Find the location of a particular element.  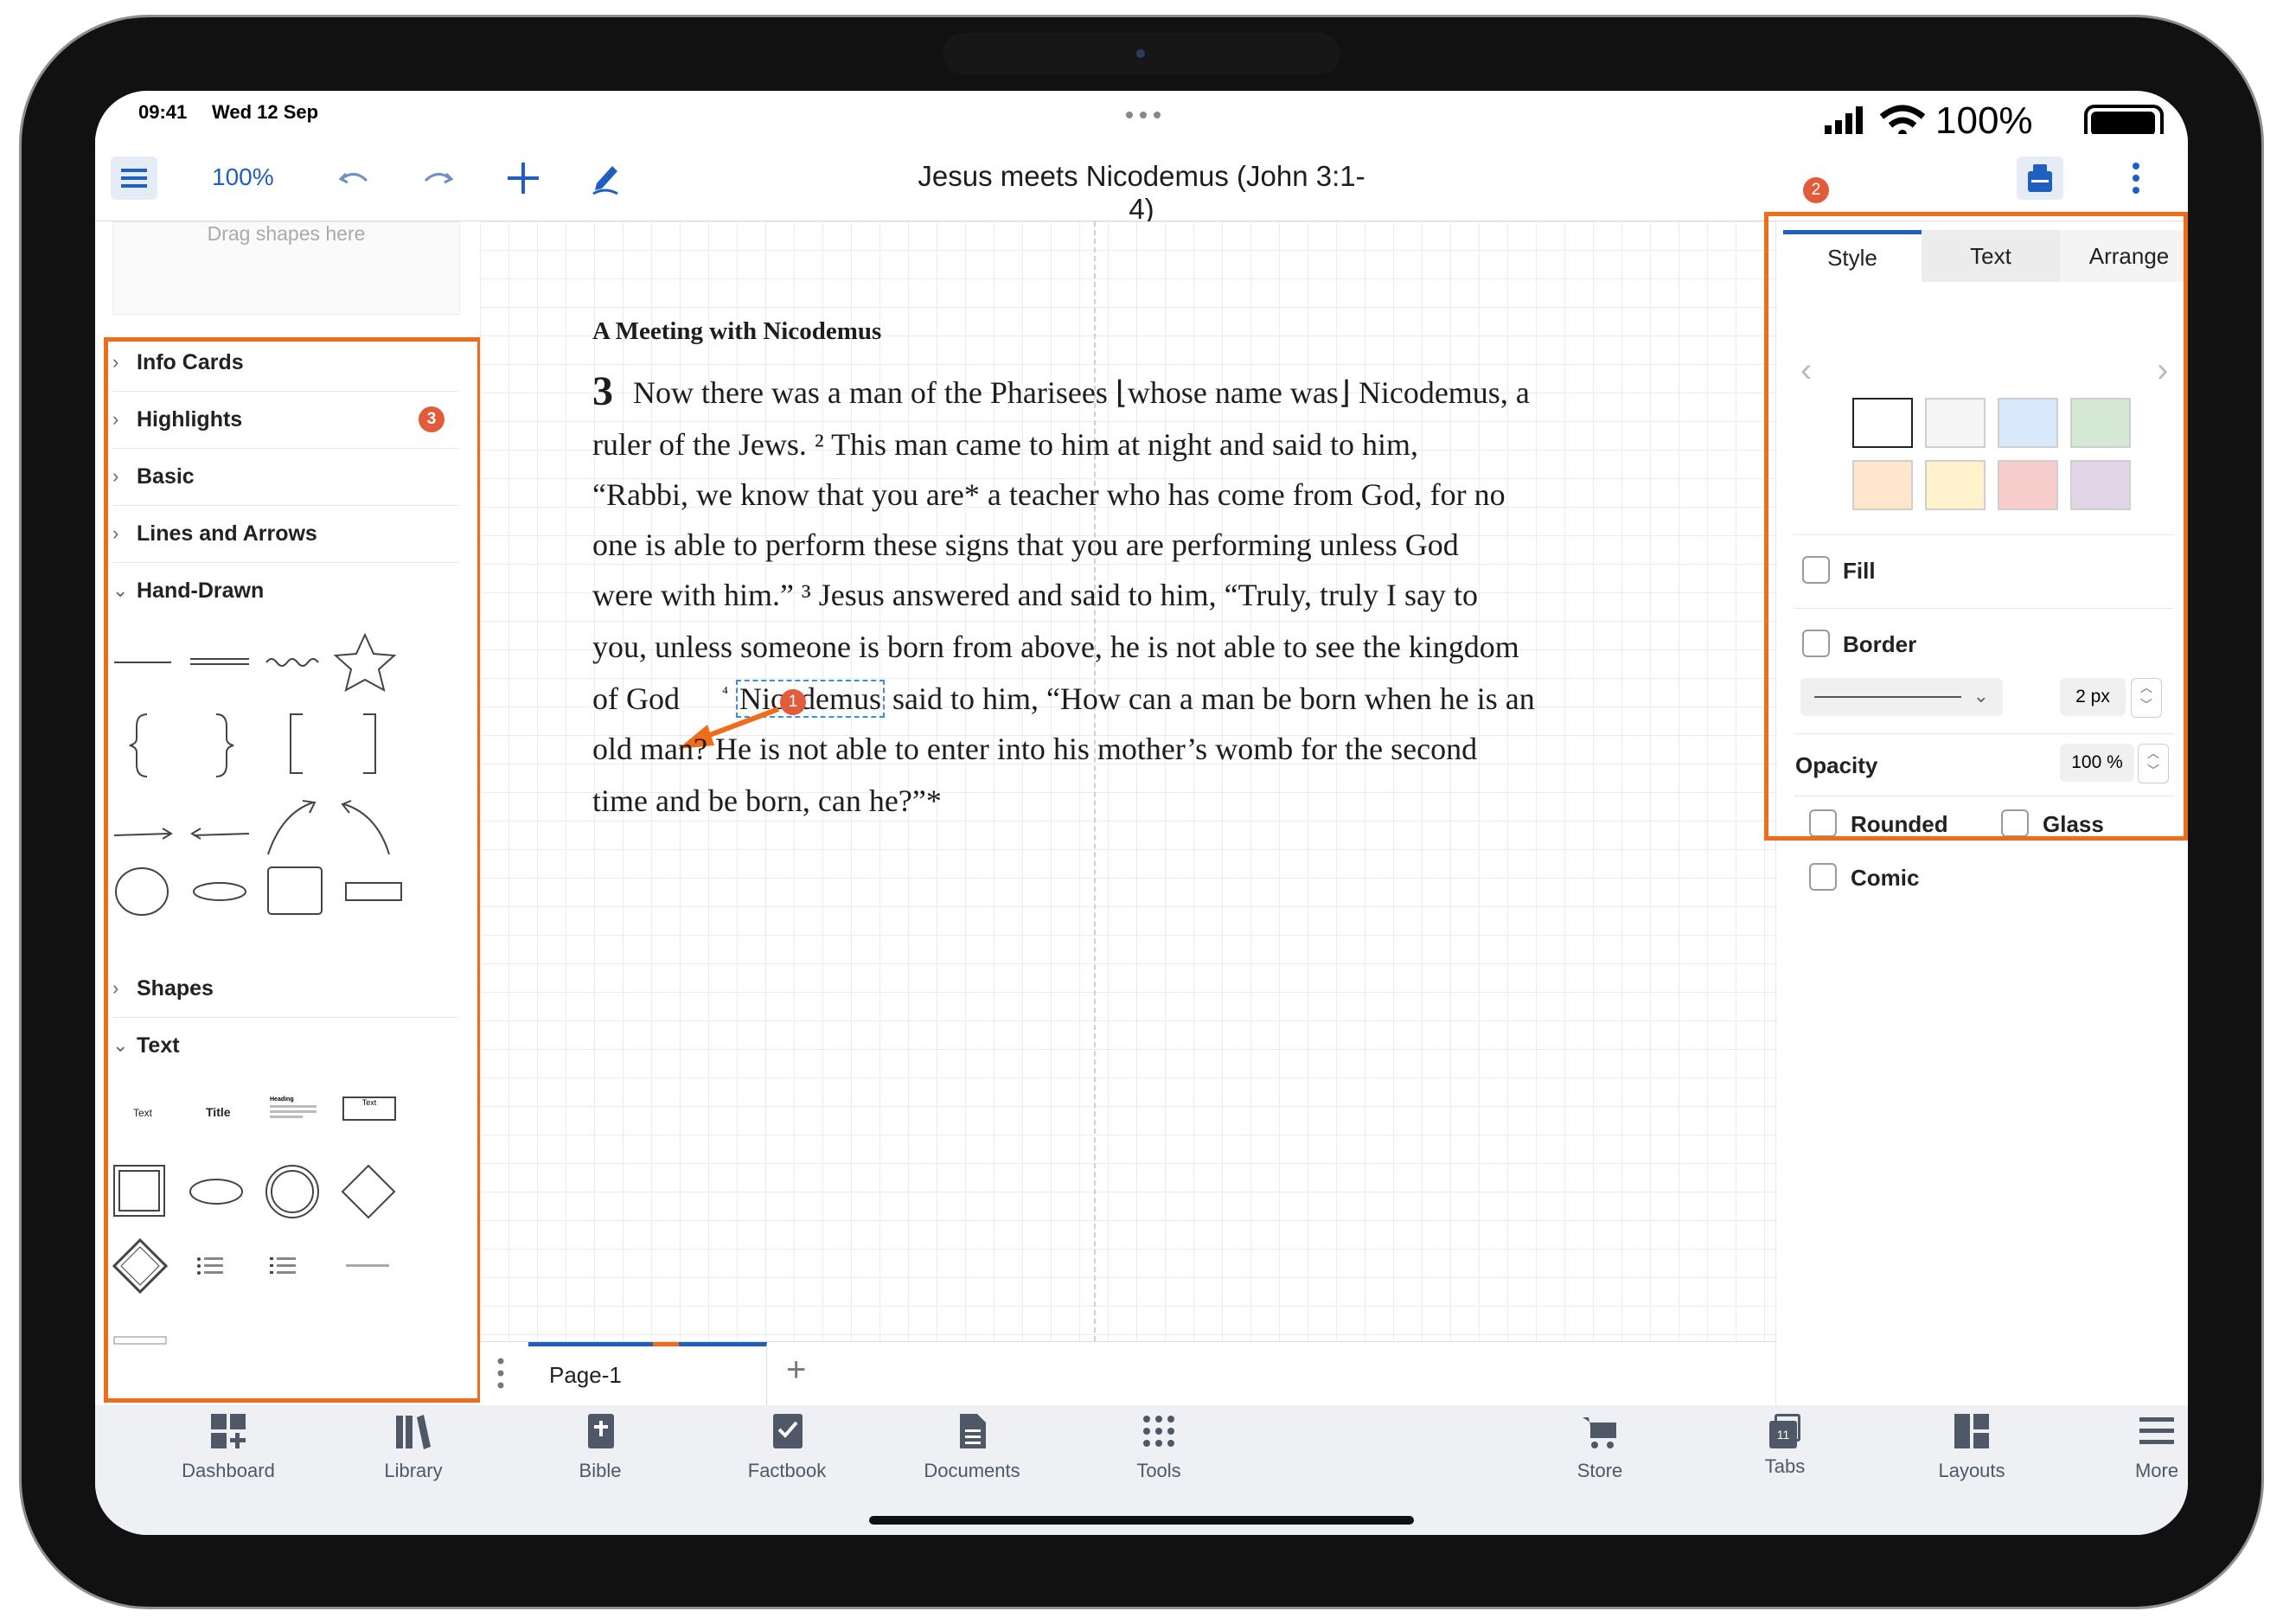

passage-heading: A Meeting with Nicodemus is located at coordinates (737, 331).